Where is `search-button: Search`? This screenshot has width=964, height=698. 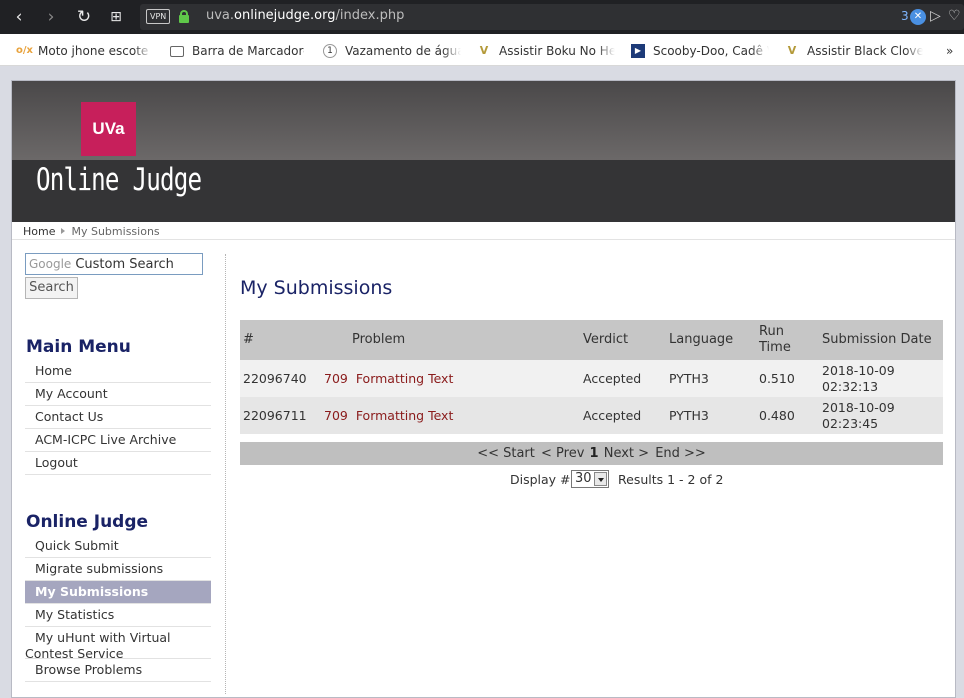
search-button: Search is located at coordinates (51, 288).